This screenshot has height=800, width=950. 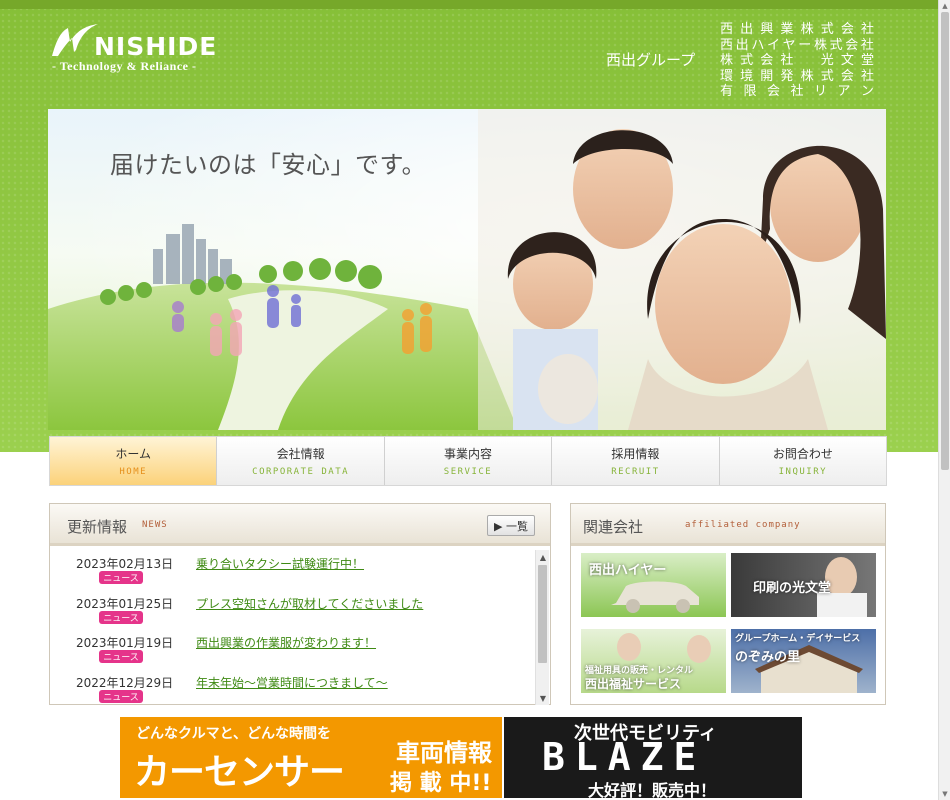 I want to click on scroll-up-arrow-icon: ▲, so click(x=543, y=557).